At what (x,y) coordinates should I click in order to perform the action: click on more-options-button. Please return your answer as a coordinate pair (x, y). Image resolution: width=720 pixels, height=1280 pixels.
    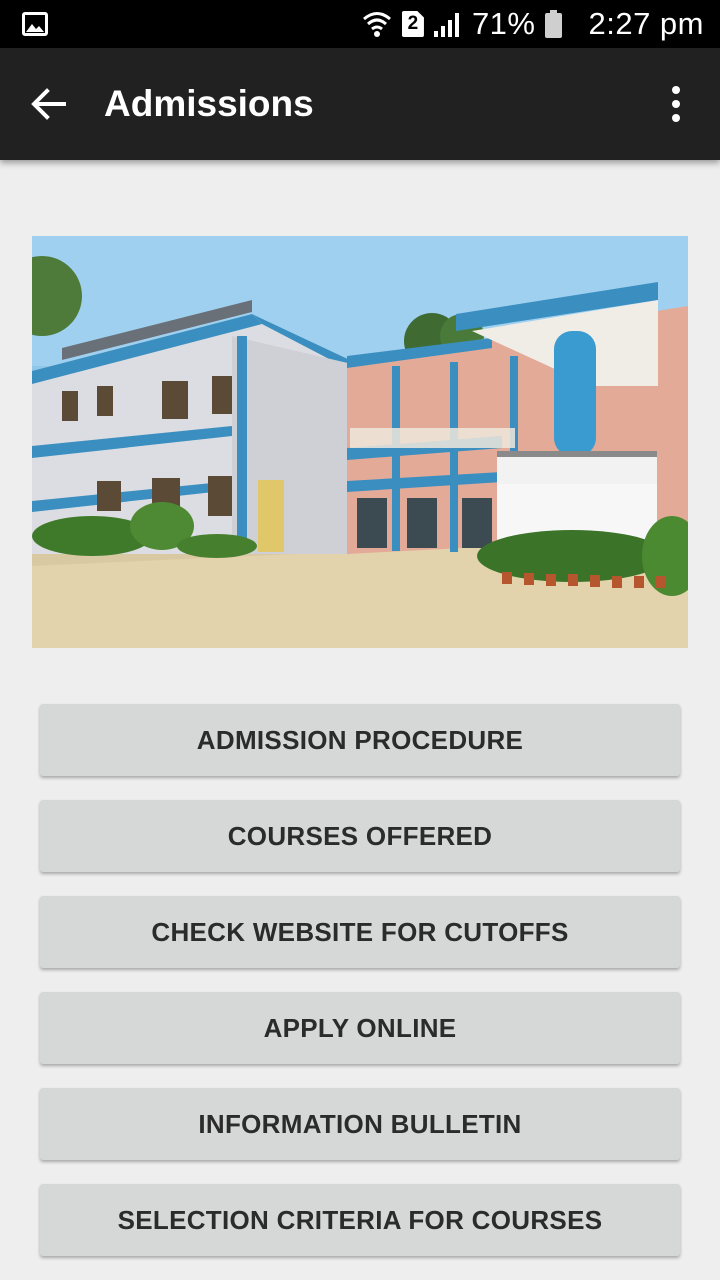
    Looking at the image, I should click on (676, 104).